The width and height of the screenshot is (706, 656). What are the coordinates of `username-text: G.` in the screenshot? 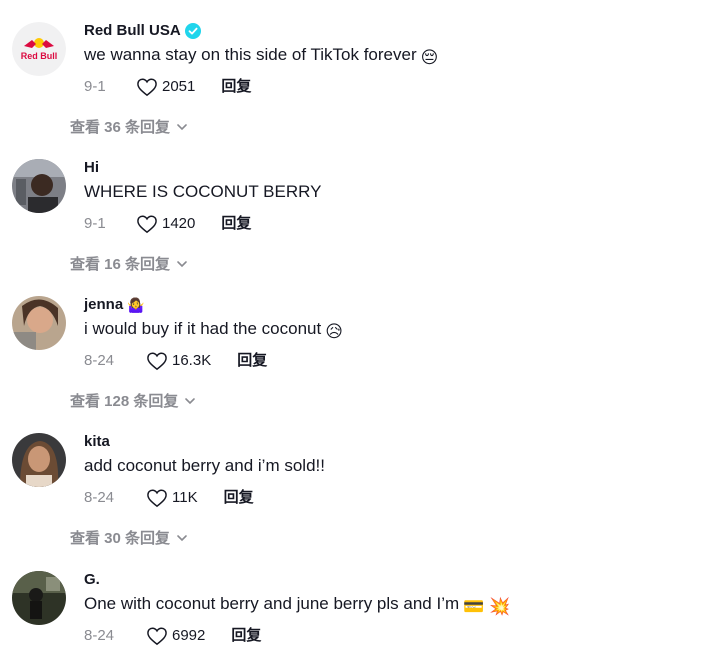 It's located at (92, 580).